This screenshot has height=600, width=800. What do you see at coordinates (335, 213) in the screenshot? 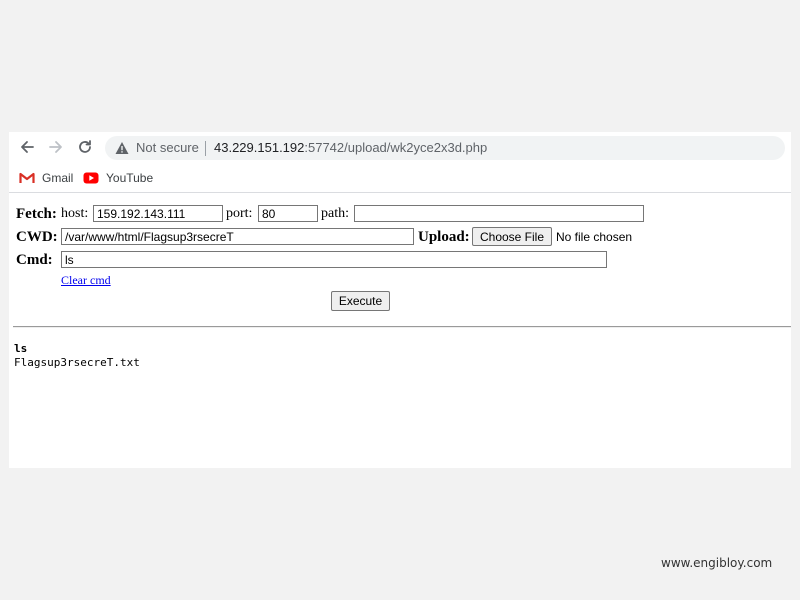
I see `path-label: path:` at bounding box center [335, 213].